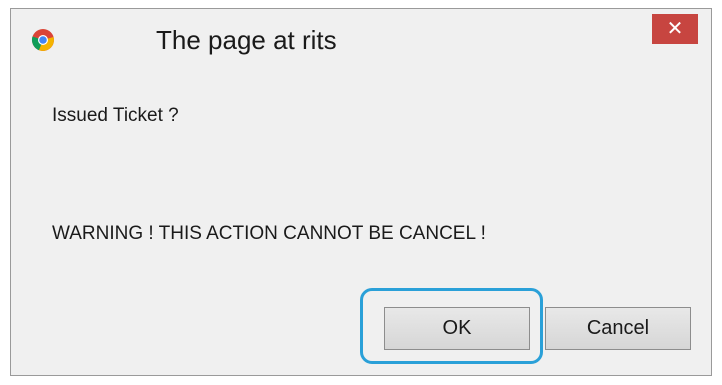  What do you see at coordinates (675, 29) in the screenshot?
I see `close-button: ✕` at bounding box center [675, 29].